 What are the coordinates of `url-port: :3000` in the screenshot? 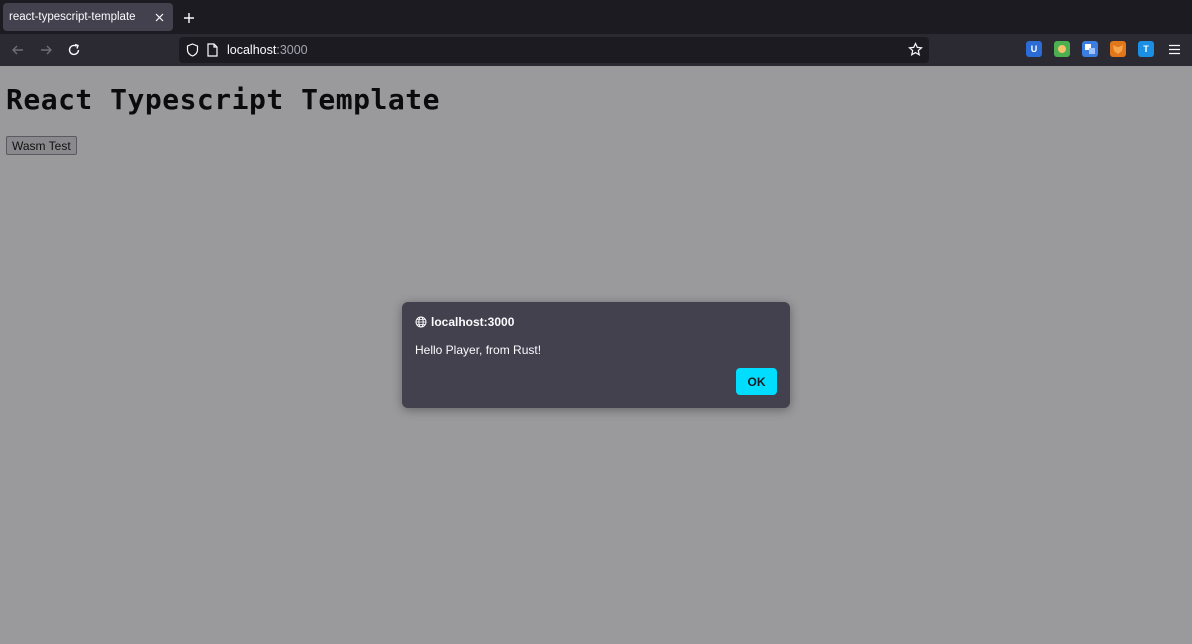 It's located at (292, 50).